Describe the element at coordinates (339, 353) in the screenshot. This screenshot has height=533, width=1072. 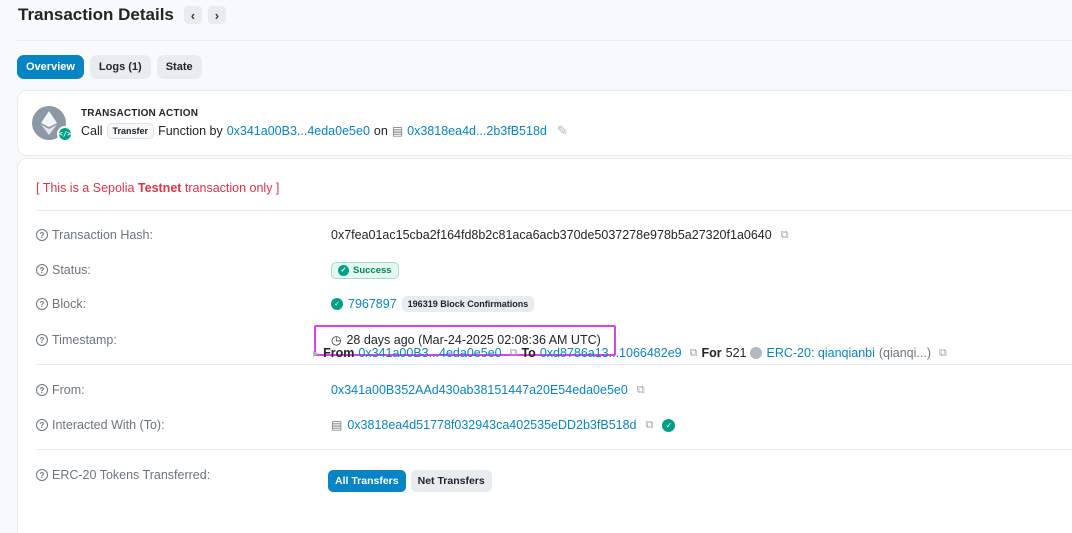
I see `transfer-from-label: From` at that location.